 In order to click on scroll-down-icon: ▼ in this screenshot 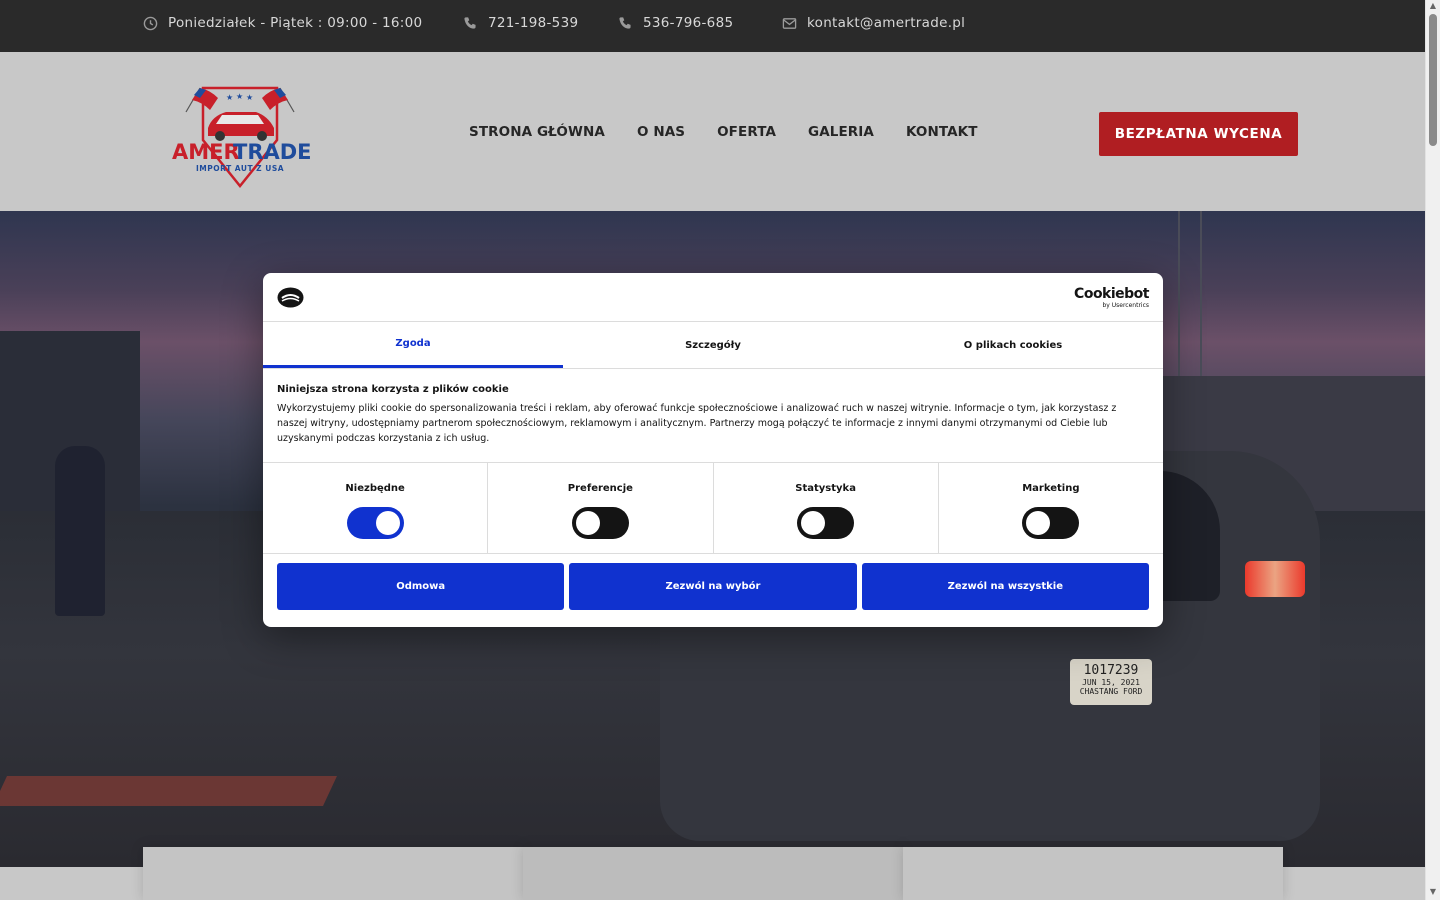, I will do `click(1433, 892)`.